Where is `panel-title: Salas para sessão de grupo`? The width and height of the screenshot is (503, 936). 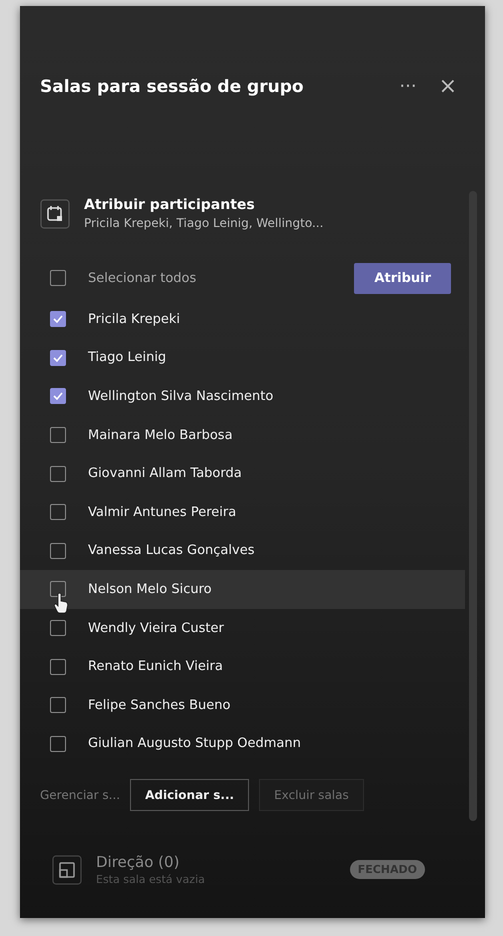
panel-title: Salas para sessão de grupo is located at coordinates (172, 86).